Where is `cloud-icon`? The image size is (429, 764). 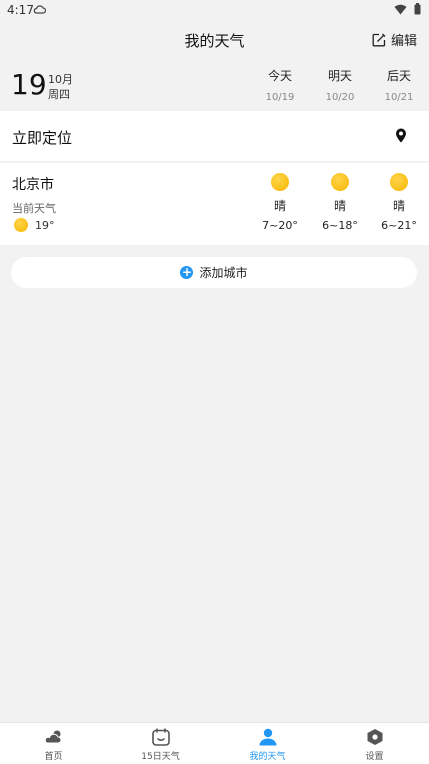 cloud-icon is located at coordinates (39, 9).